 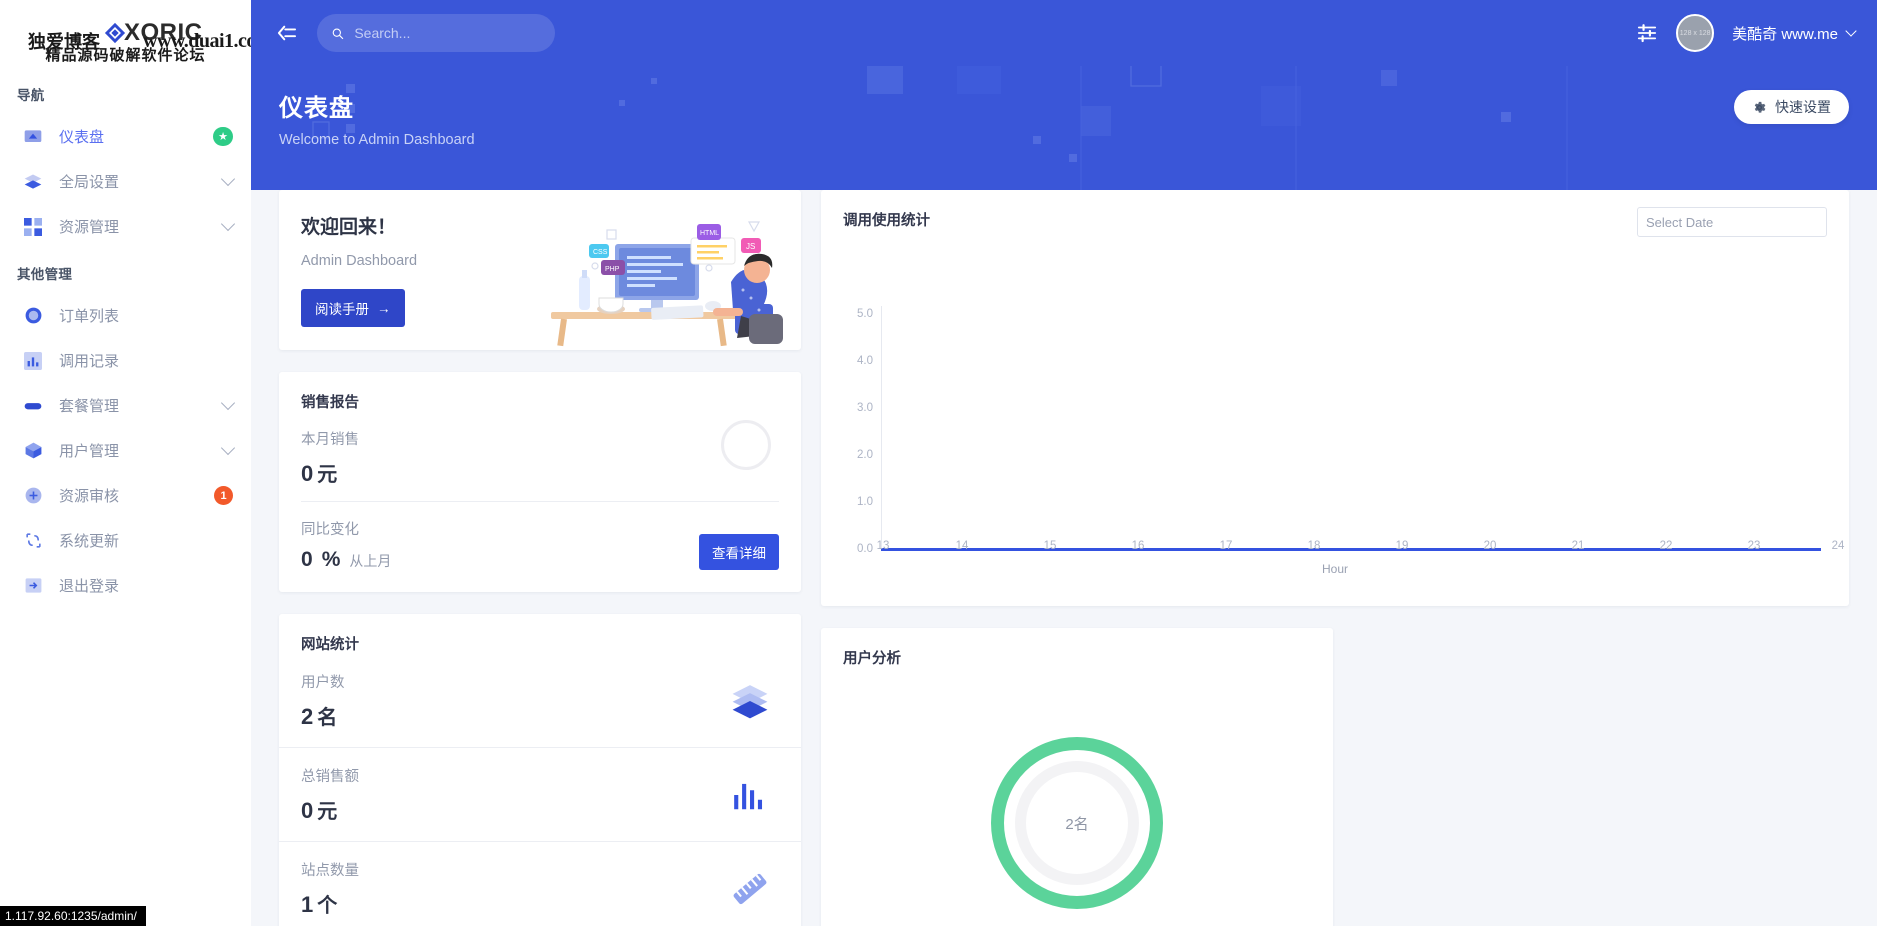 I want to click on user-analysis-donut-chart: 2名, so click(x=1077, y=797).